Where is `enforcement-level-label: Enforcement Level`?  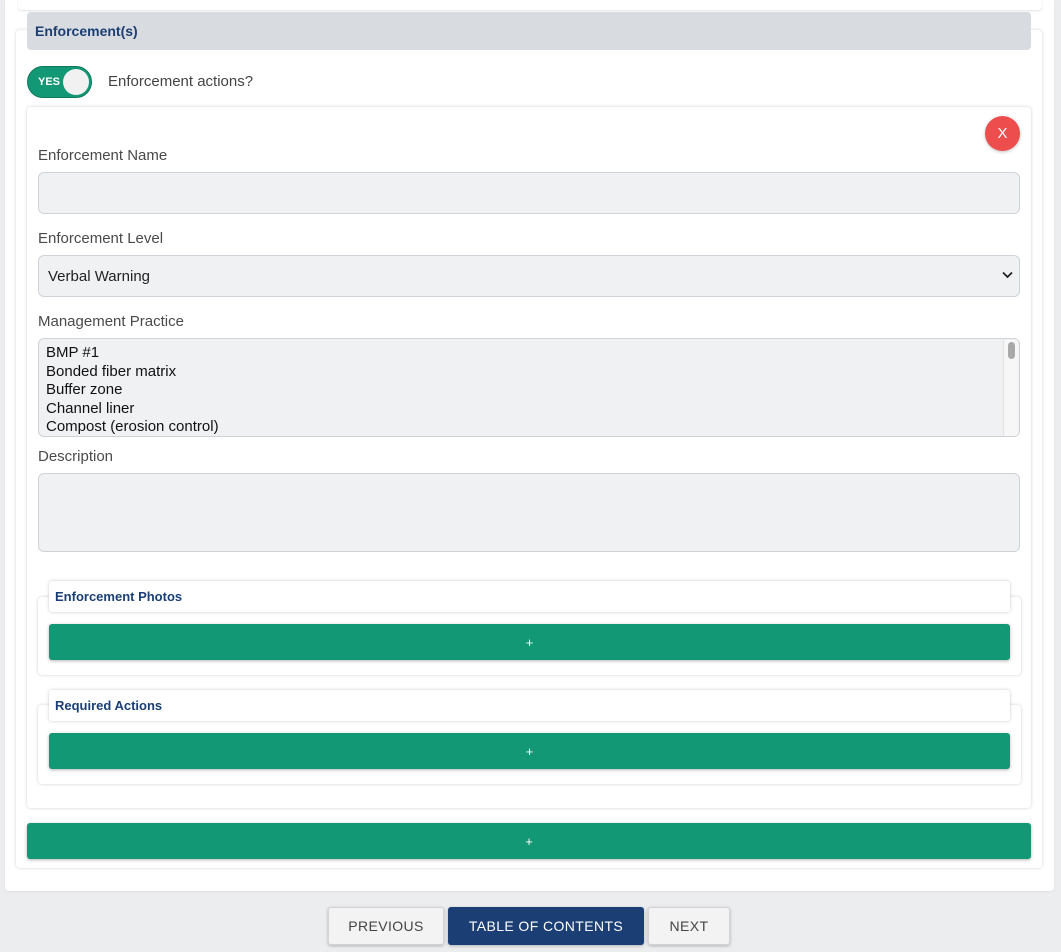 enforcement-level-label: Enforcement Level is located at coordinates (101, 238).